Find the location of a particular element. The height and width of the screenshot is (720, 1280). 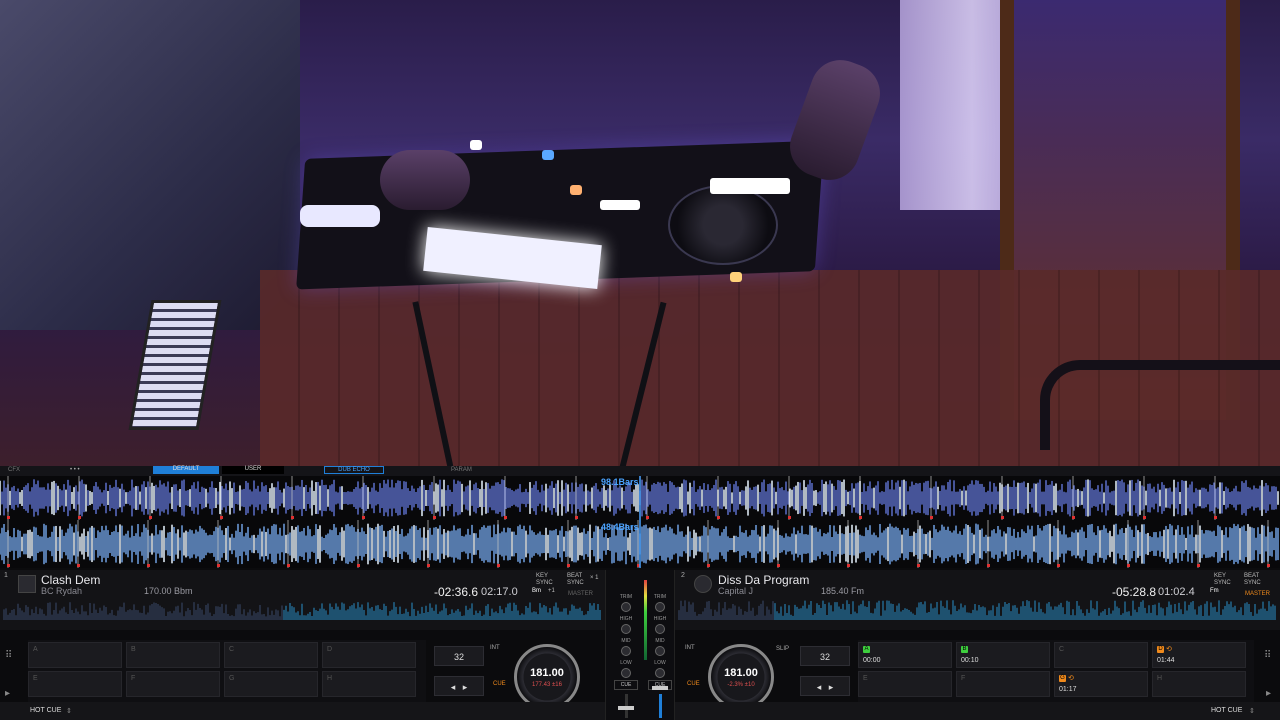

deck1-key-sync-button: KEY SYNC is located at coordinates (547, 580).